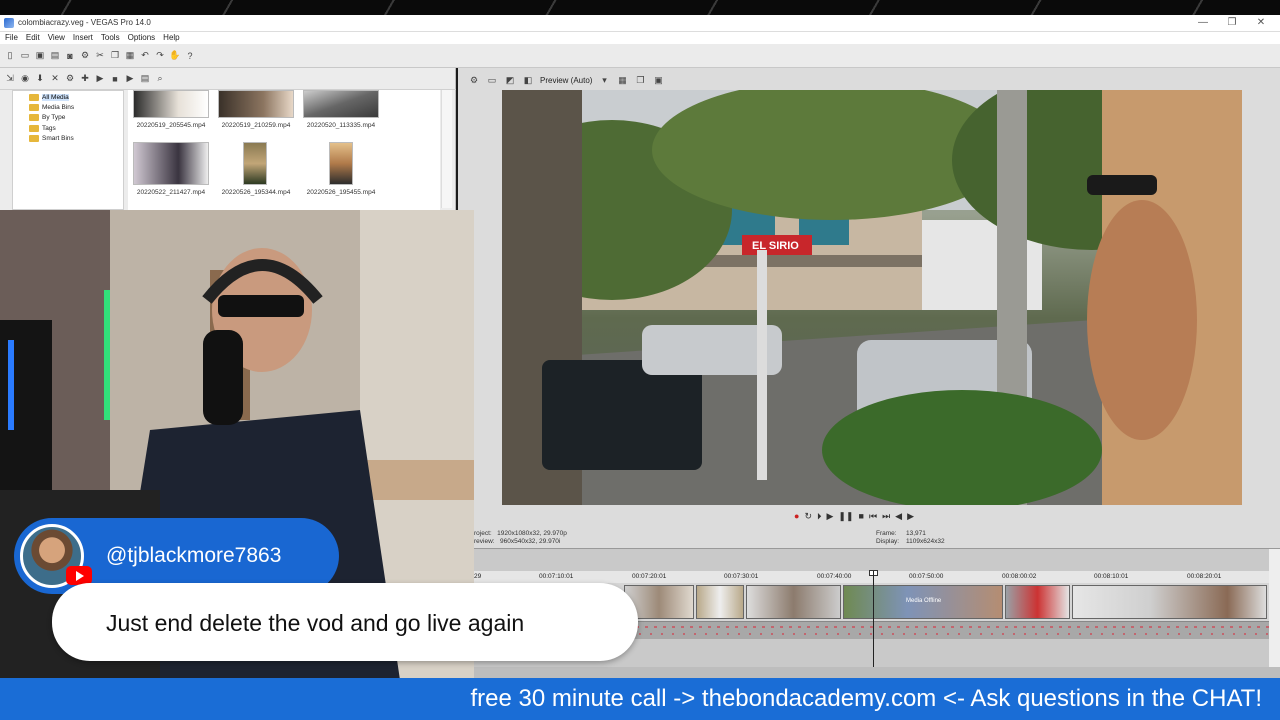 Image resolution: width=1280 pixels, height=720 pixels. I want to click on playhead-cursor, so click(873, 619).